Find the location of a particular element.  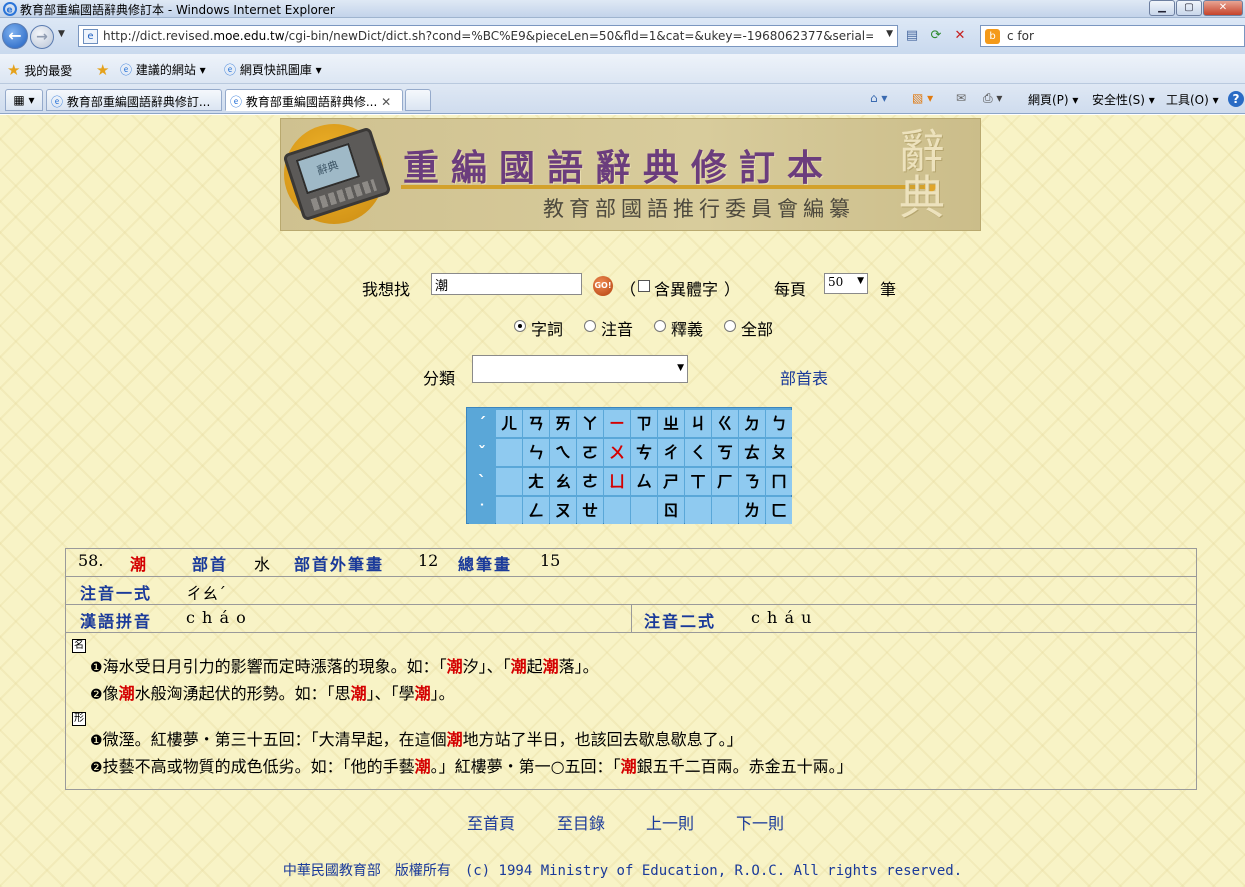

web-slice-gallery-link: ⓔ 網頁快訊圖庫 ▾ is located at coordinates (273, 69).